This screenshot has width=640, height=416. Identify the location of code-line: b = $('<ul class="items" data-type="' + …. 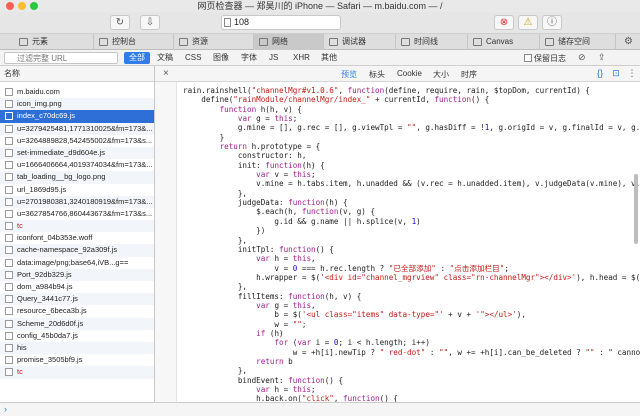
(354, 315).